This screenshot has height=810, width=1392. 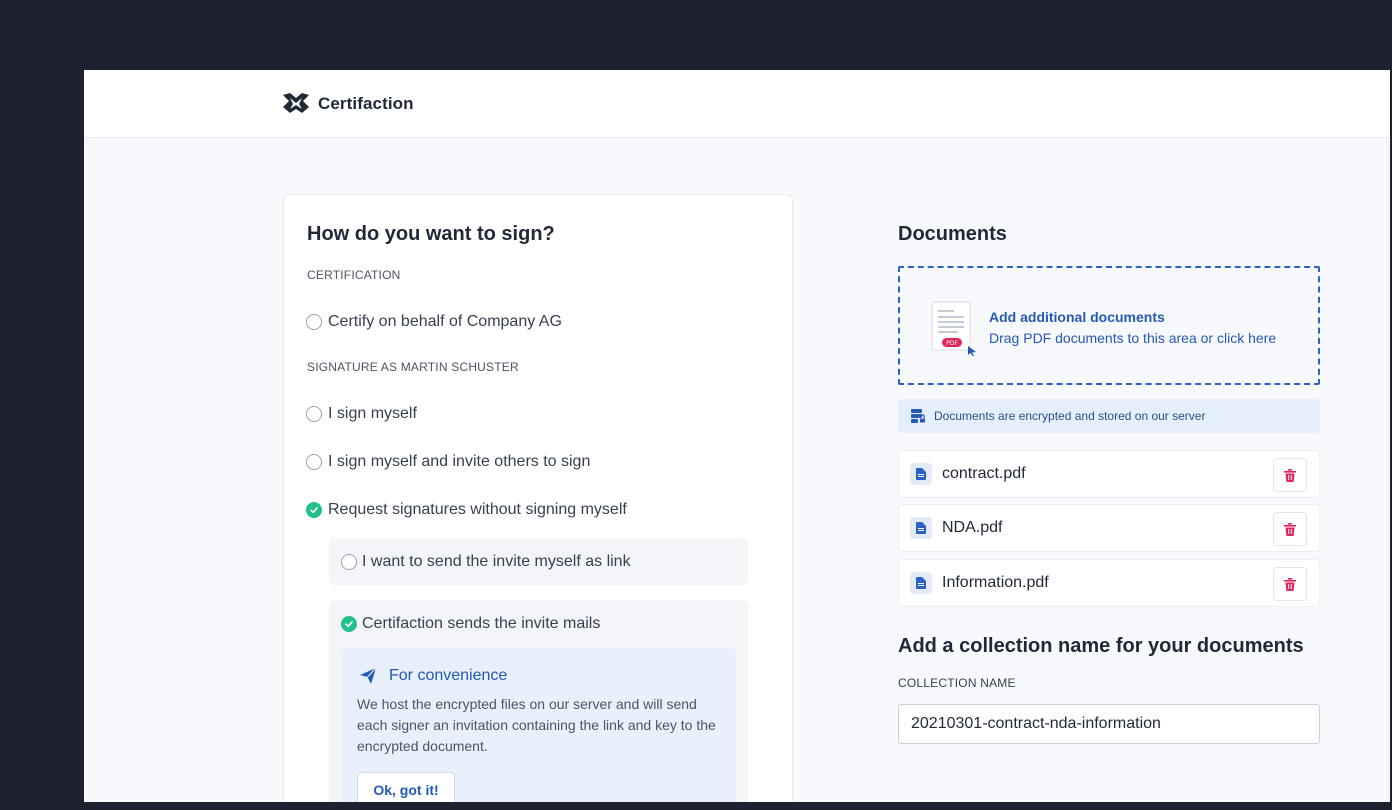 I want to click on sub-option-row: I want to send the invite myself as link, so click(x=486, y=562).